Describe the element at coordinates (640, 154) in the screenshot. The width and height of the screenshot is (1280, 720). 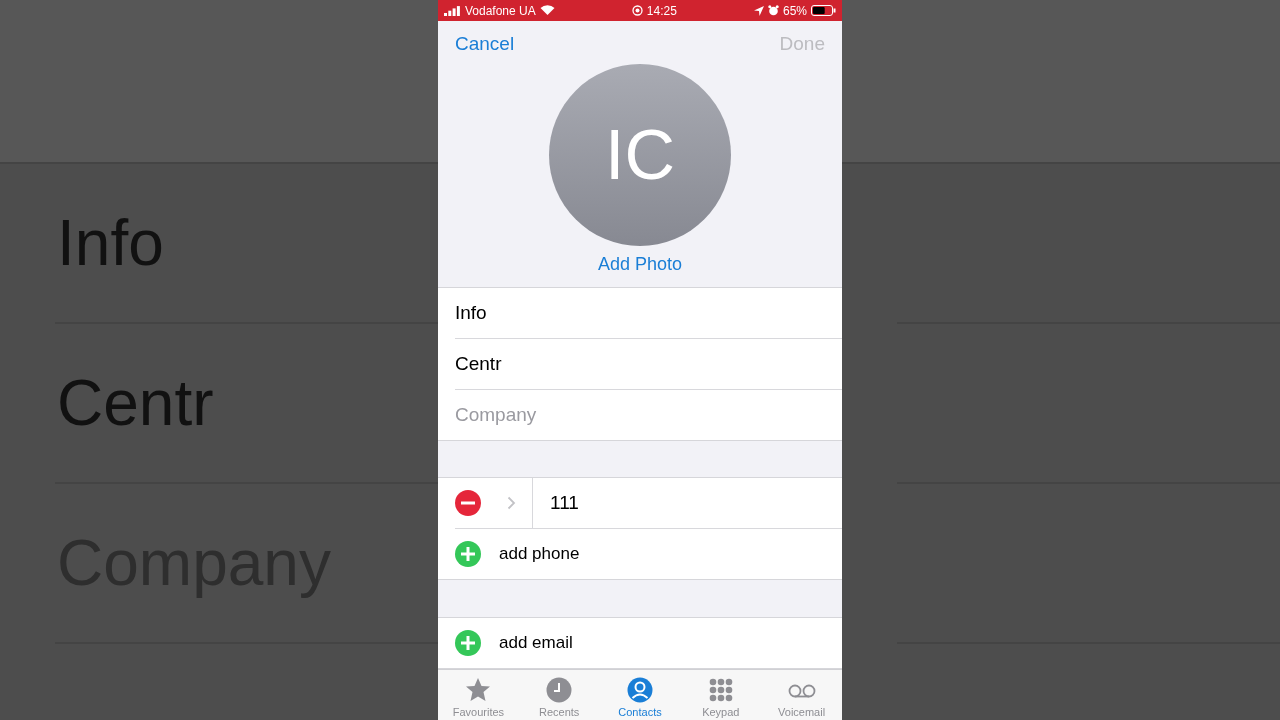
I see `avatar-initials: IC` at that location.